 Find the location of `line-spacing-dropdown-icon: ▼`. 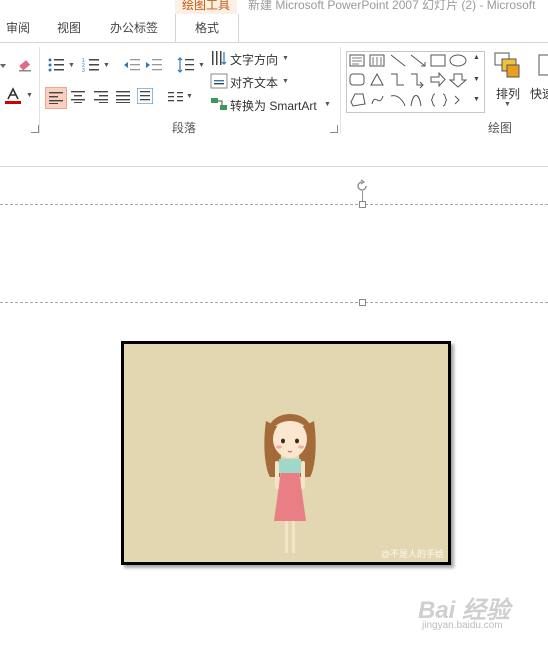

line-spacing-dropdown-icon: ▼ is located at coordinates (201, 65).